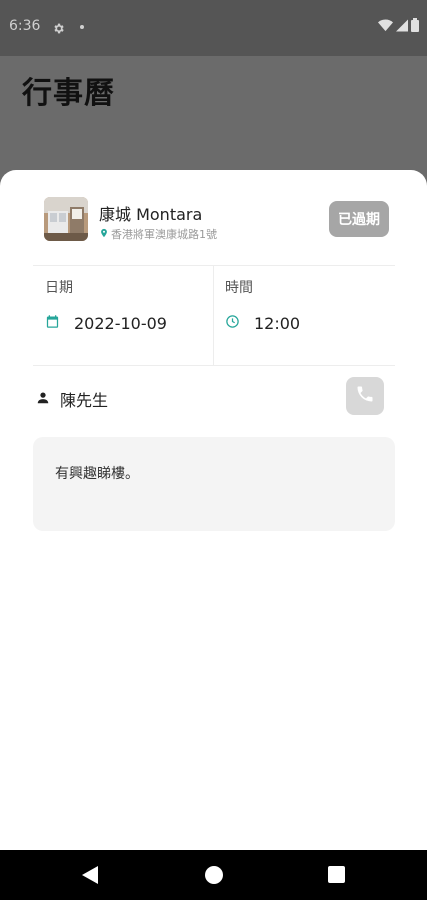 This screenshot has width=427, height=900. I want to click on wifi-icon, so click(385, 25).